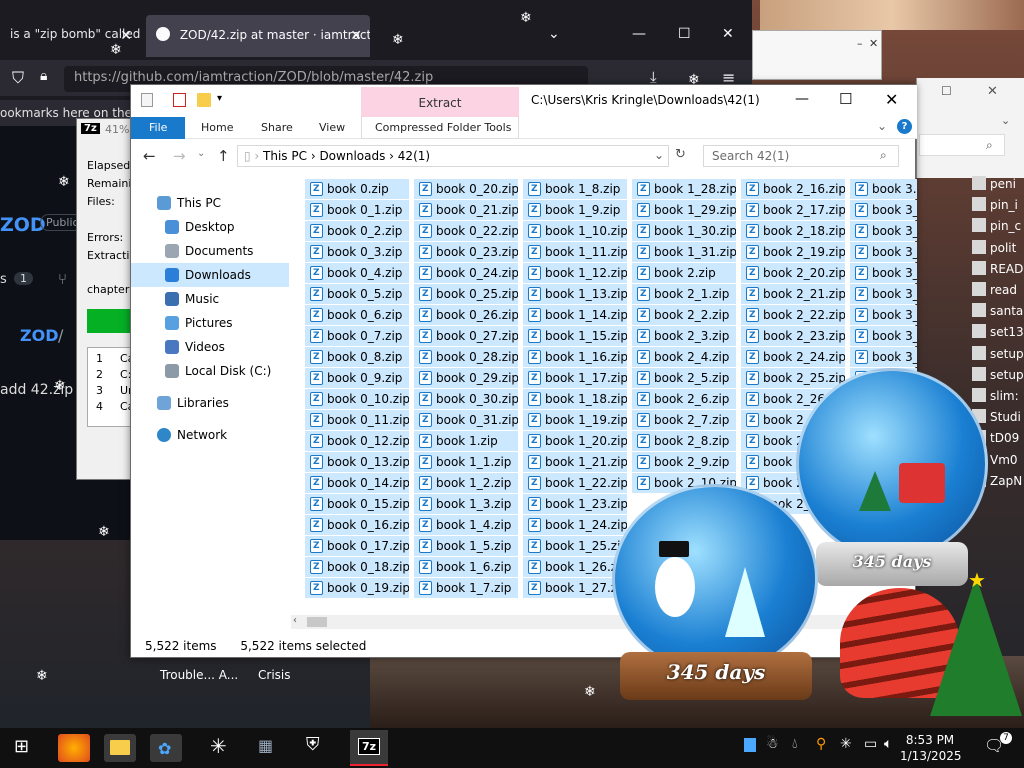 The image size is (1024, 768). What do you see at coordinates (414, 156) in the screenshot?
I see `breadcrumb-42-1: 42(1)` at bounding box center [414, 156].